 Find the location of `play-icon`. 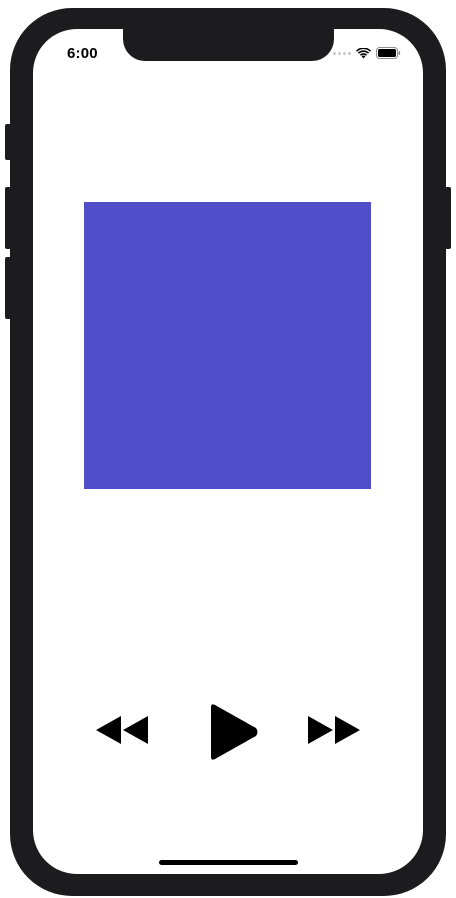

play-icon is located at coordinates (234, 732).